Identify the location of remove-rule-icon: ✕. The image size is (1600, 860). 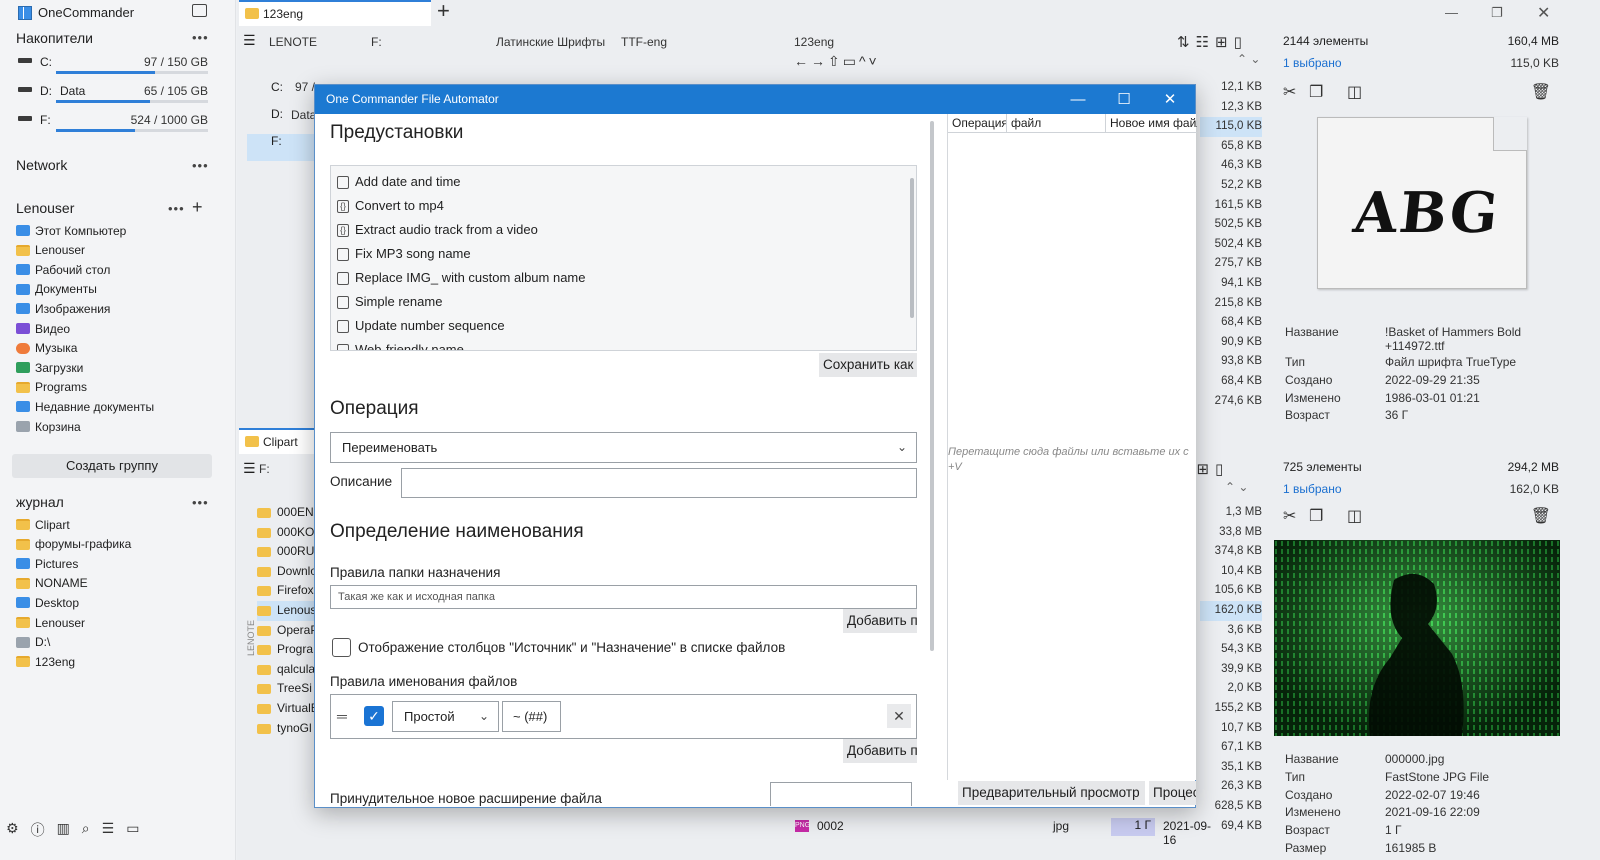
(899, 716).